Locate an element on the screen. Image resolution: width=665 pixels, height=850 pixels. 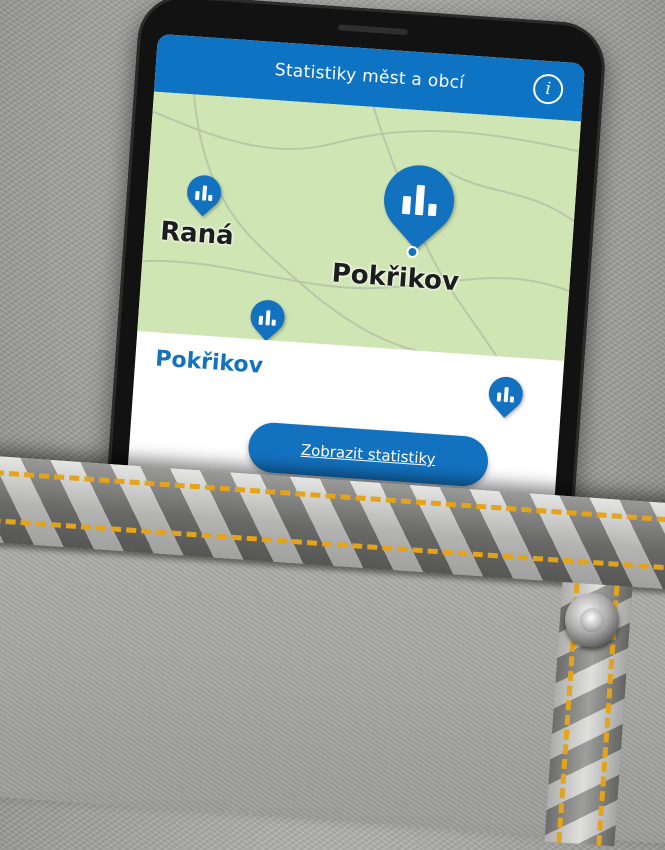
map-pin is located at coordinates (505, 393).